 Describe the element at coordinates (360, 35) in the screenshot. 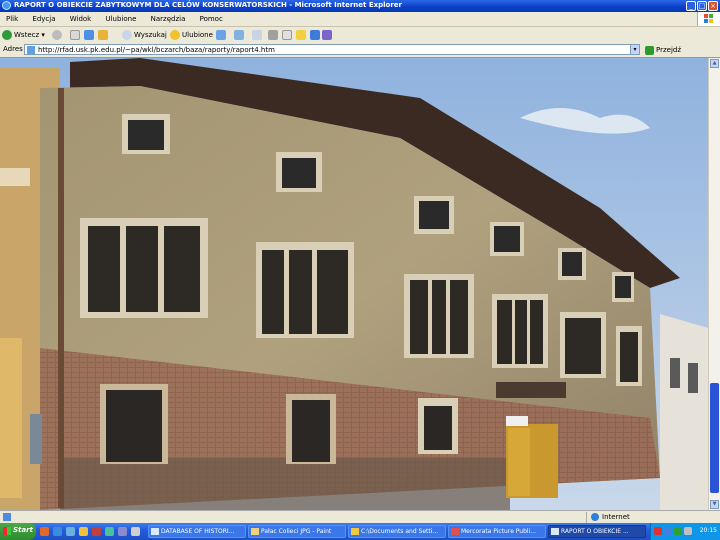

I see `standard-toolbar: Wstecz ▾ Wyszukaj Ulubione` at that location.